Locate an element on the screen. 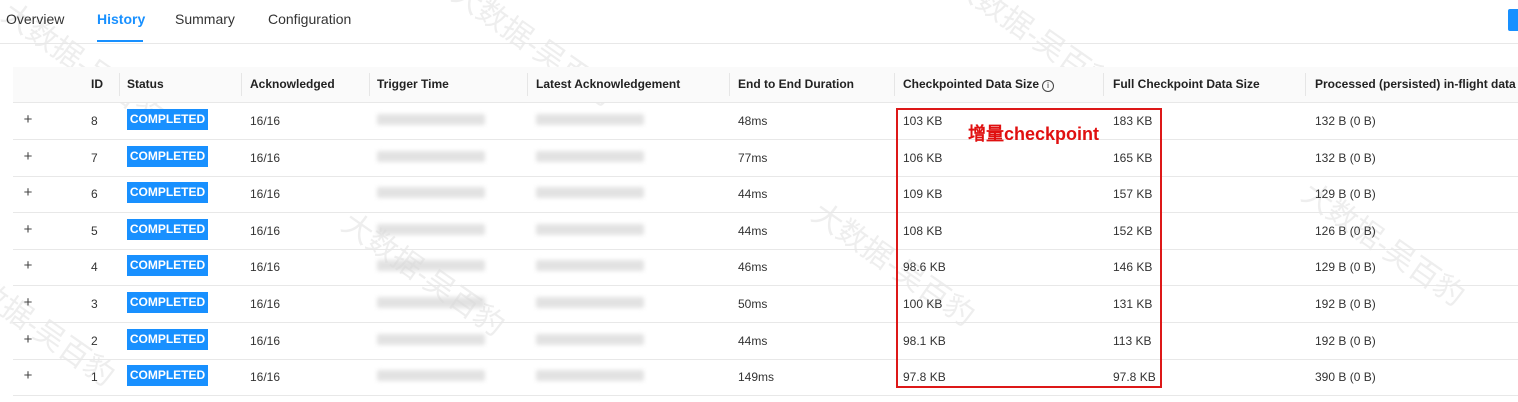 The height and width of the screenshot is (402, 1518). column-header-checkpointed-size: Checkpointed Data Size i is located at coordinates (979, 84).